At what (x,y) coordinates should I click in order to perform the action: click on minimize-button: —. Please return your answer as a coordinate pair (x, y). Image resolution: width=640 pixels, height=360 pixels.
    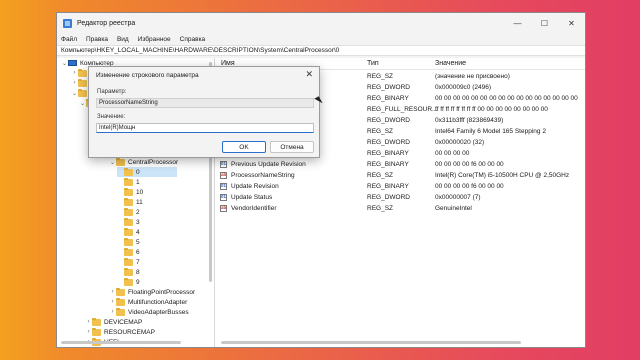
    Looking at the image, I should click on (517, 23).